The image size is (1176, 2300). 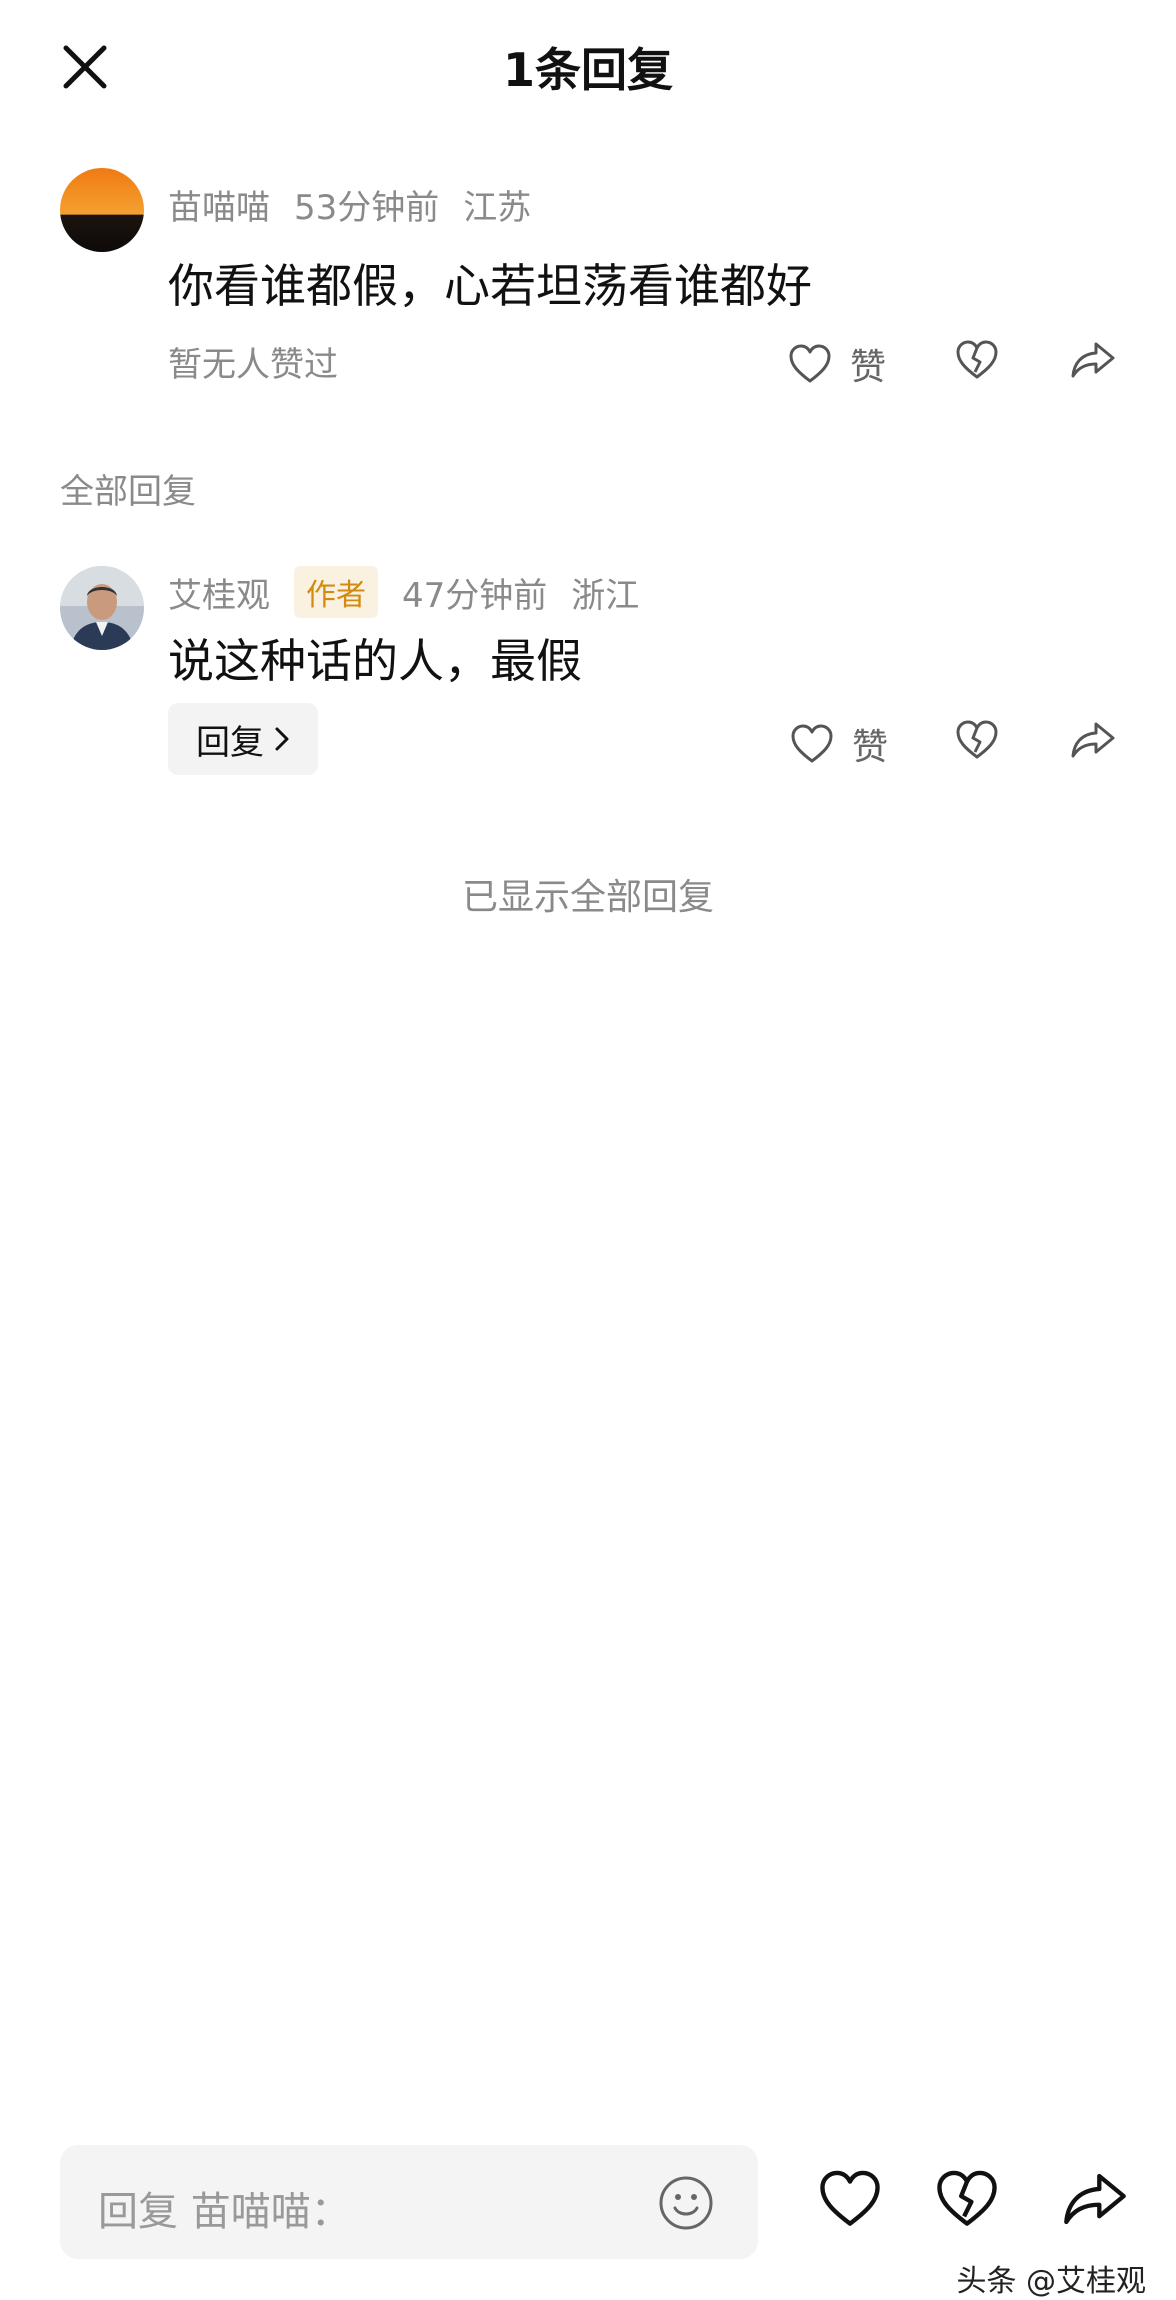 What do you see at coordinates (367, 208) in the screenshot?
I see `comment-time: 53分钟前` at bounding box center [367, 208].